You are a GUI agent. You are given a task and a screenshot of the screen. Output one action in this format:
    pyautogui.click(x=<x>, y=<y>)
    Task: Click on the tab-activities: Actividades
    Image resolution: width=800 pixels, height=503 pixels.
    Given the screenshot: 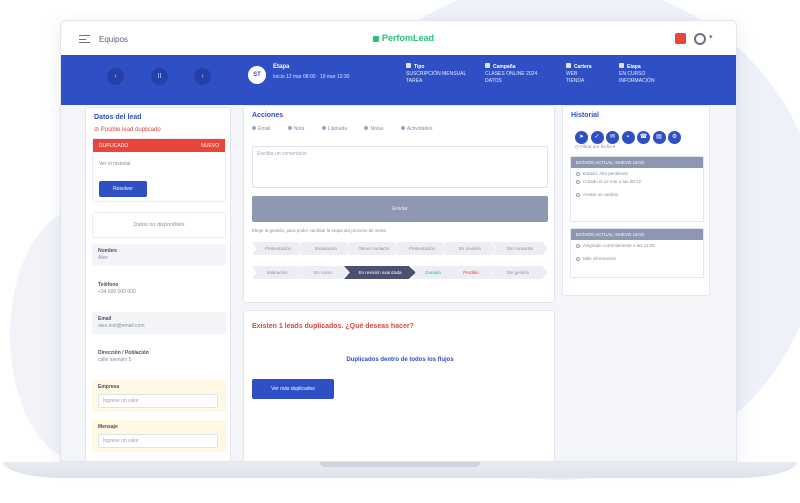 What is the action you would take?
    pyautogui.click(x=416, y=129)
    